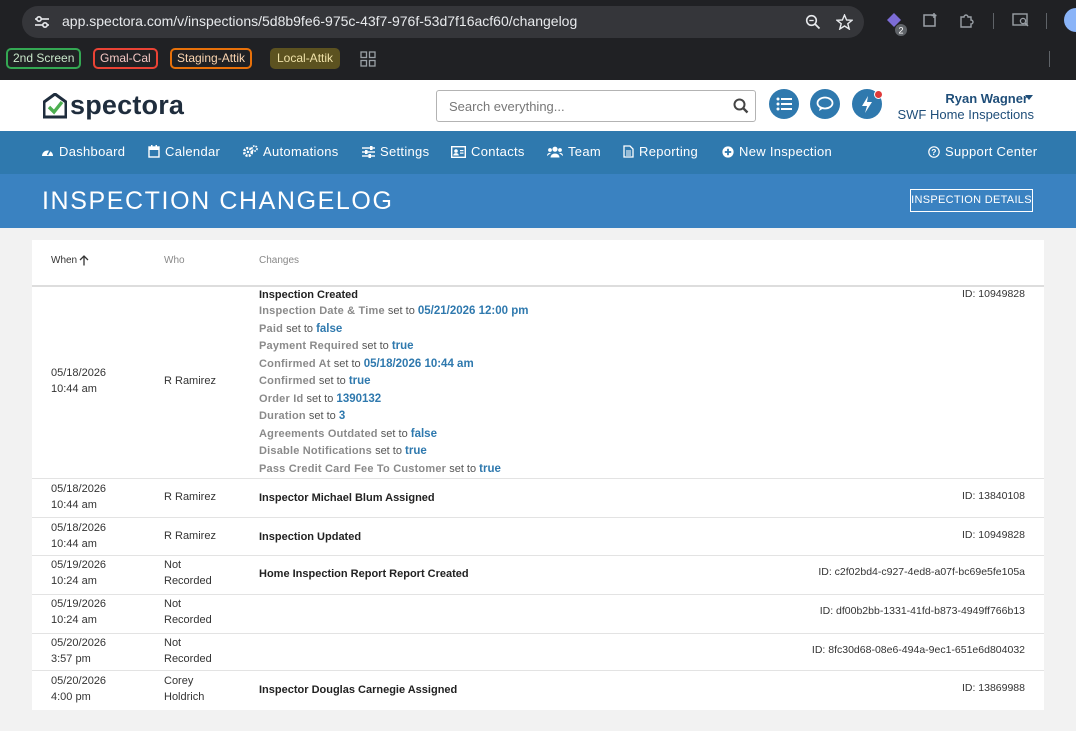  Describe the element at coordinates (42, 22) in the screenshot. I see `site-info-icon` at that location.